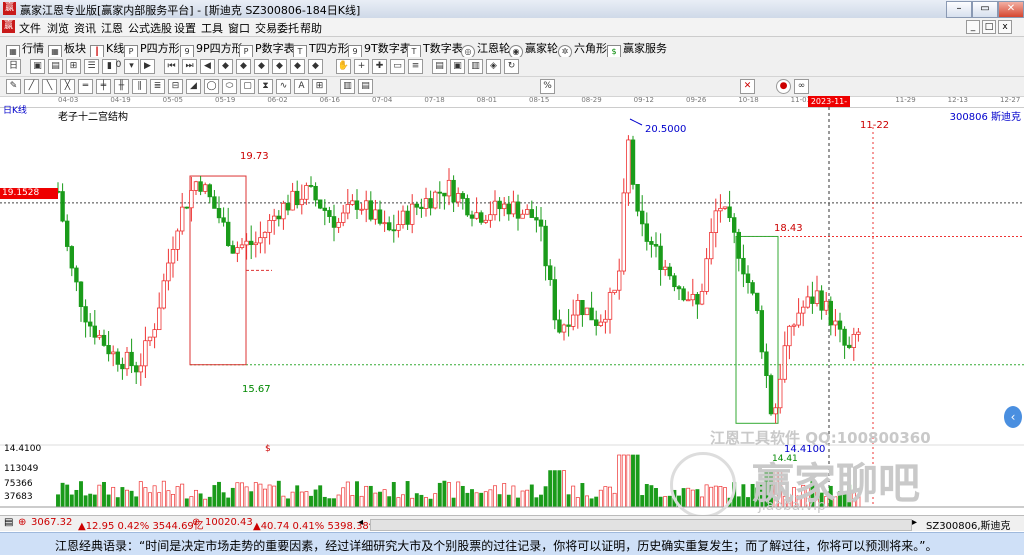 The image size is (1024, 555). What do you see at coordinates (319, 86) in the screenshot?
I see `tool-grid-icon: ⊞` at bounding box center [319, 86].